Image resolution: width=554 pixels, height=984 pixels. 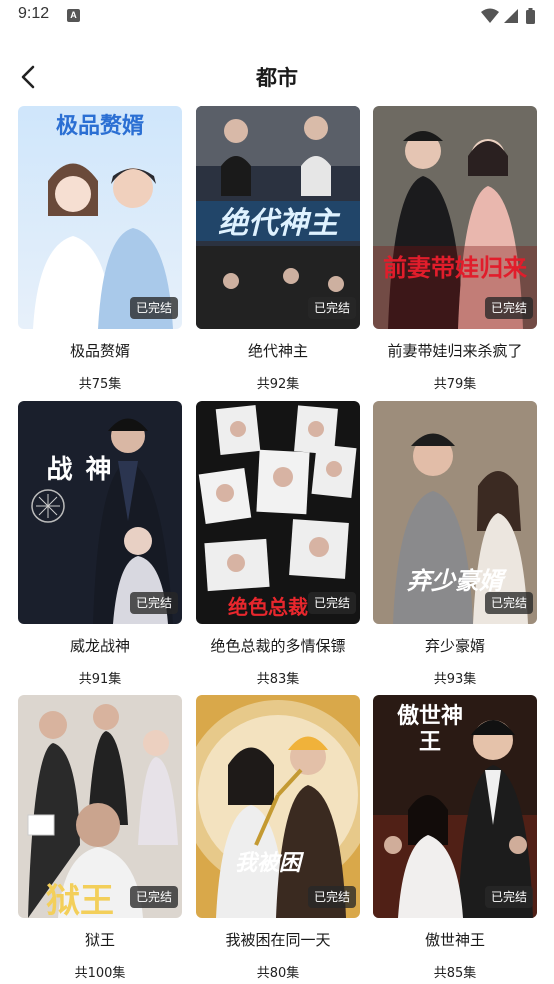 I want to click on drama-title: 绝色总裁的多情保镖, so click(x=278, y=645).